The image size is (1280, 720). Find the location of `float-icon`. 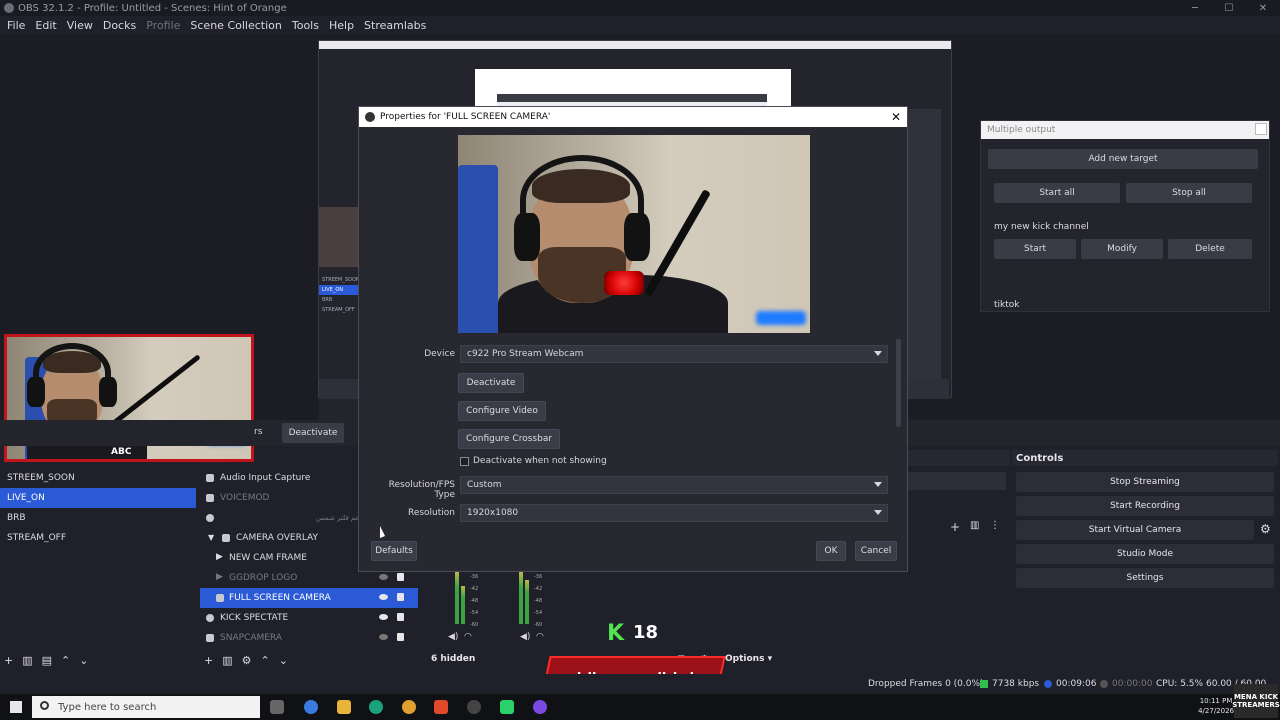

float-icon is located at coordinates (1261, 129).